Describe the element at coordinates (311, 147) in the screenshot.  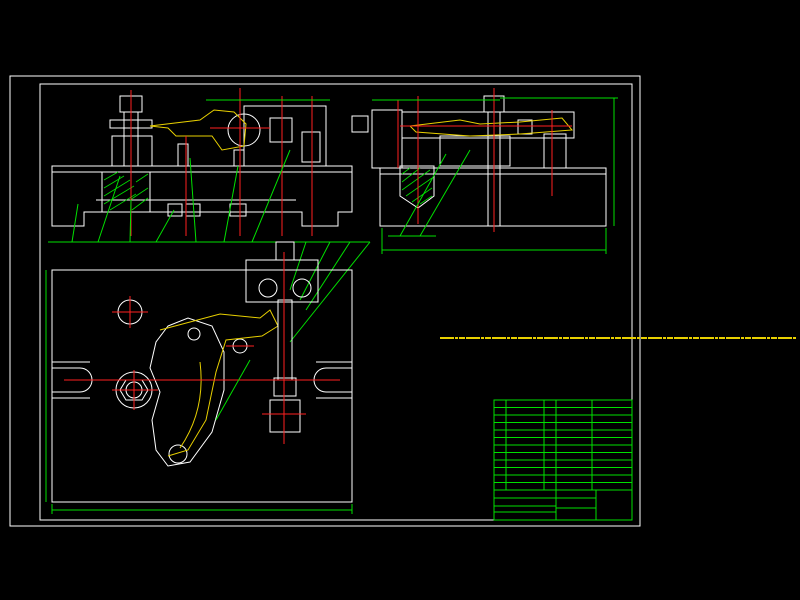
I see `front-bracket` at that location.